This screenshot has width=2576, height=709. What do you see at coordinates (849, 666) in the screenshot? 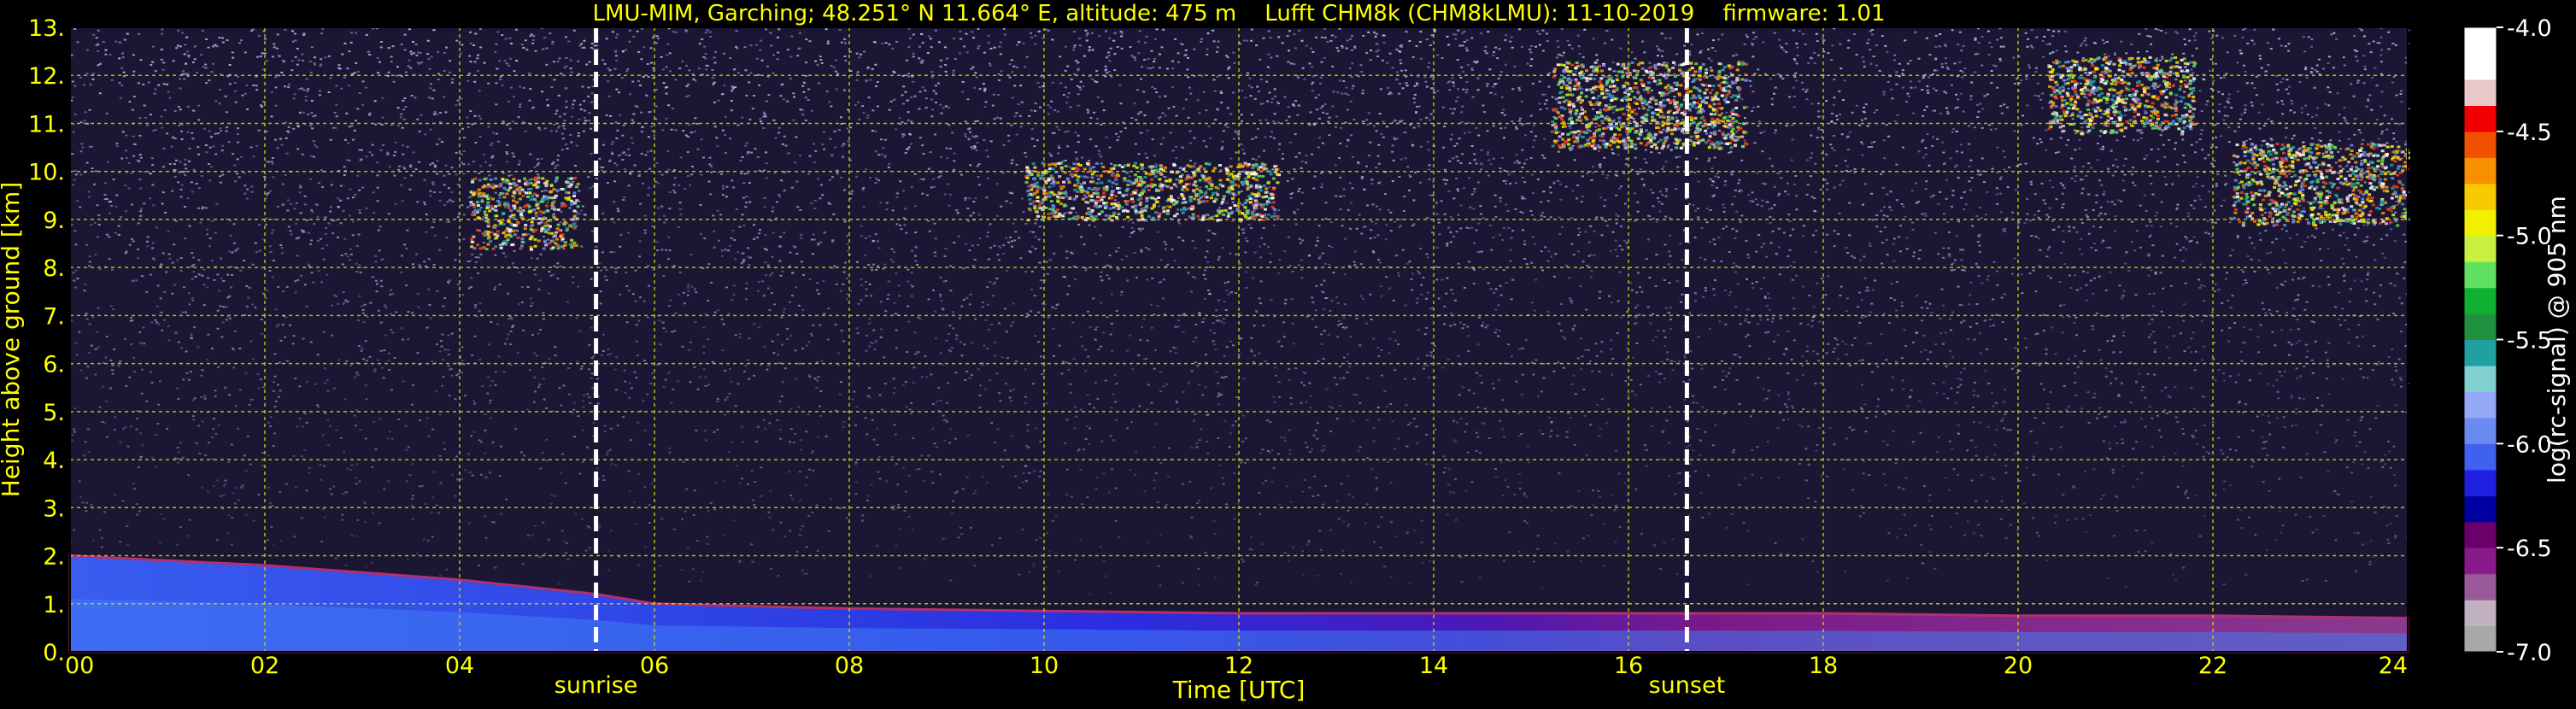
I see `x-tick-label: 08` at bounding box center [849, 666].